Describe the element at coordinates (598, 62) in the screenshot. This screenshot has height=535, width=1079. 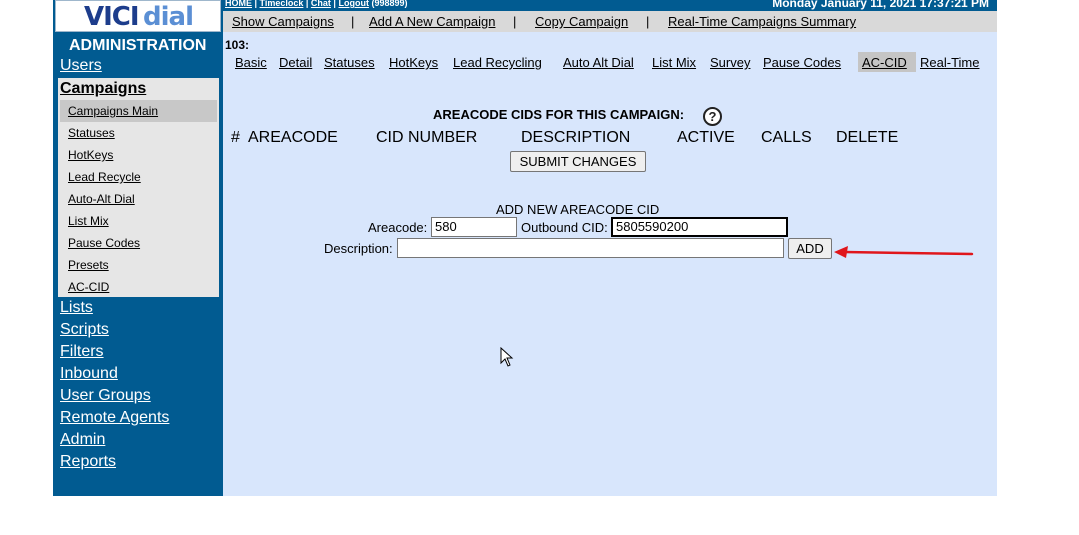
I see `tab-auto-alt-dial: Auto Alt Dial` at that location.